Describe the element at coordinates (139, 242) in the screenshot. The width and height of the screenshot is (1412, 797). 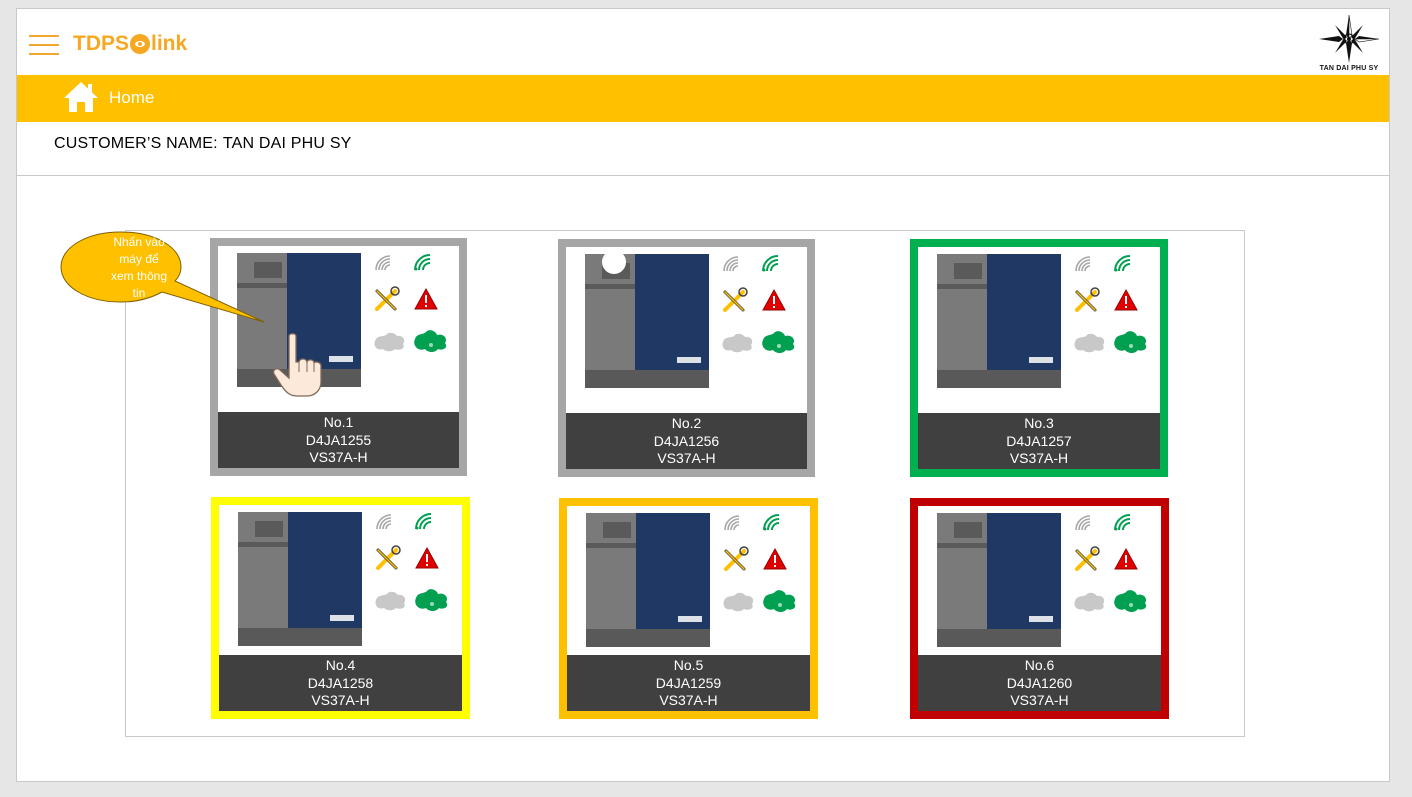
I see `tooltip-line: Nhấn vào` at that location.